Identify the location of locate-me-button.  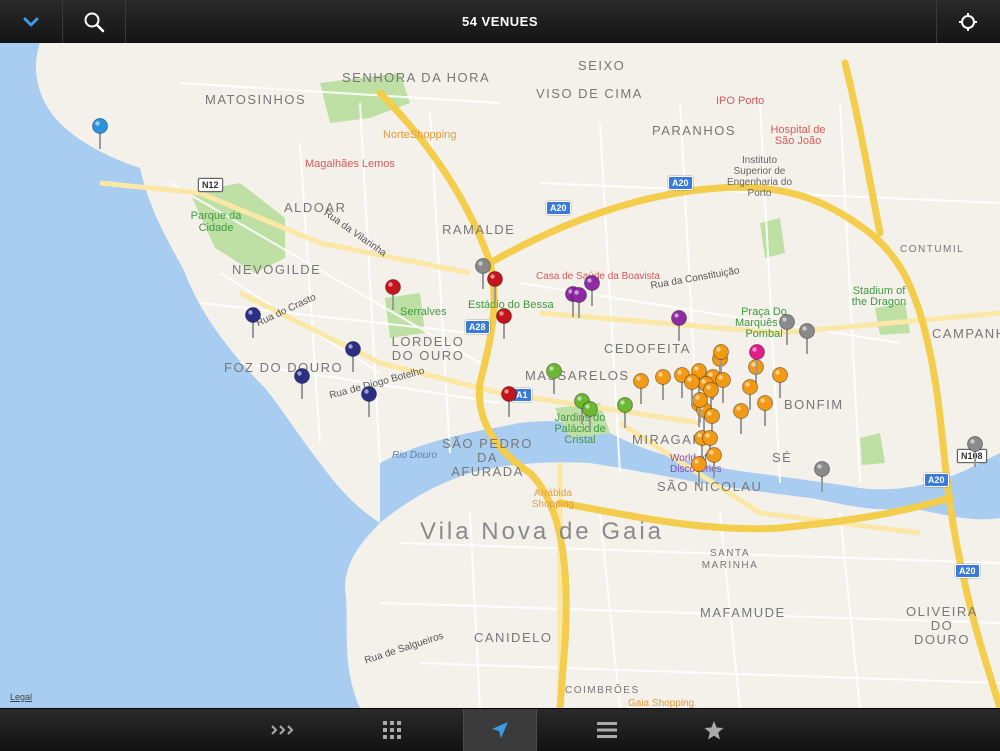
(967, 21).